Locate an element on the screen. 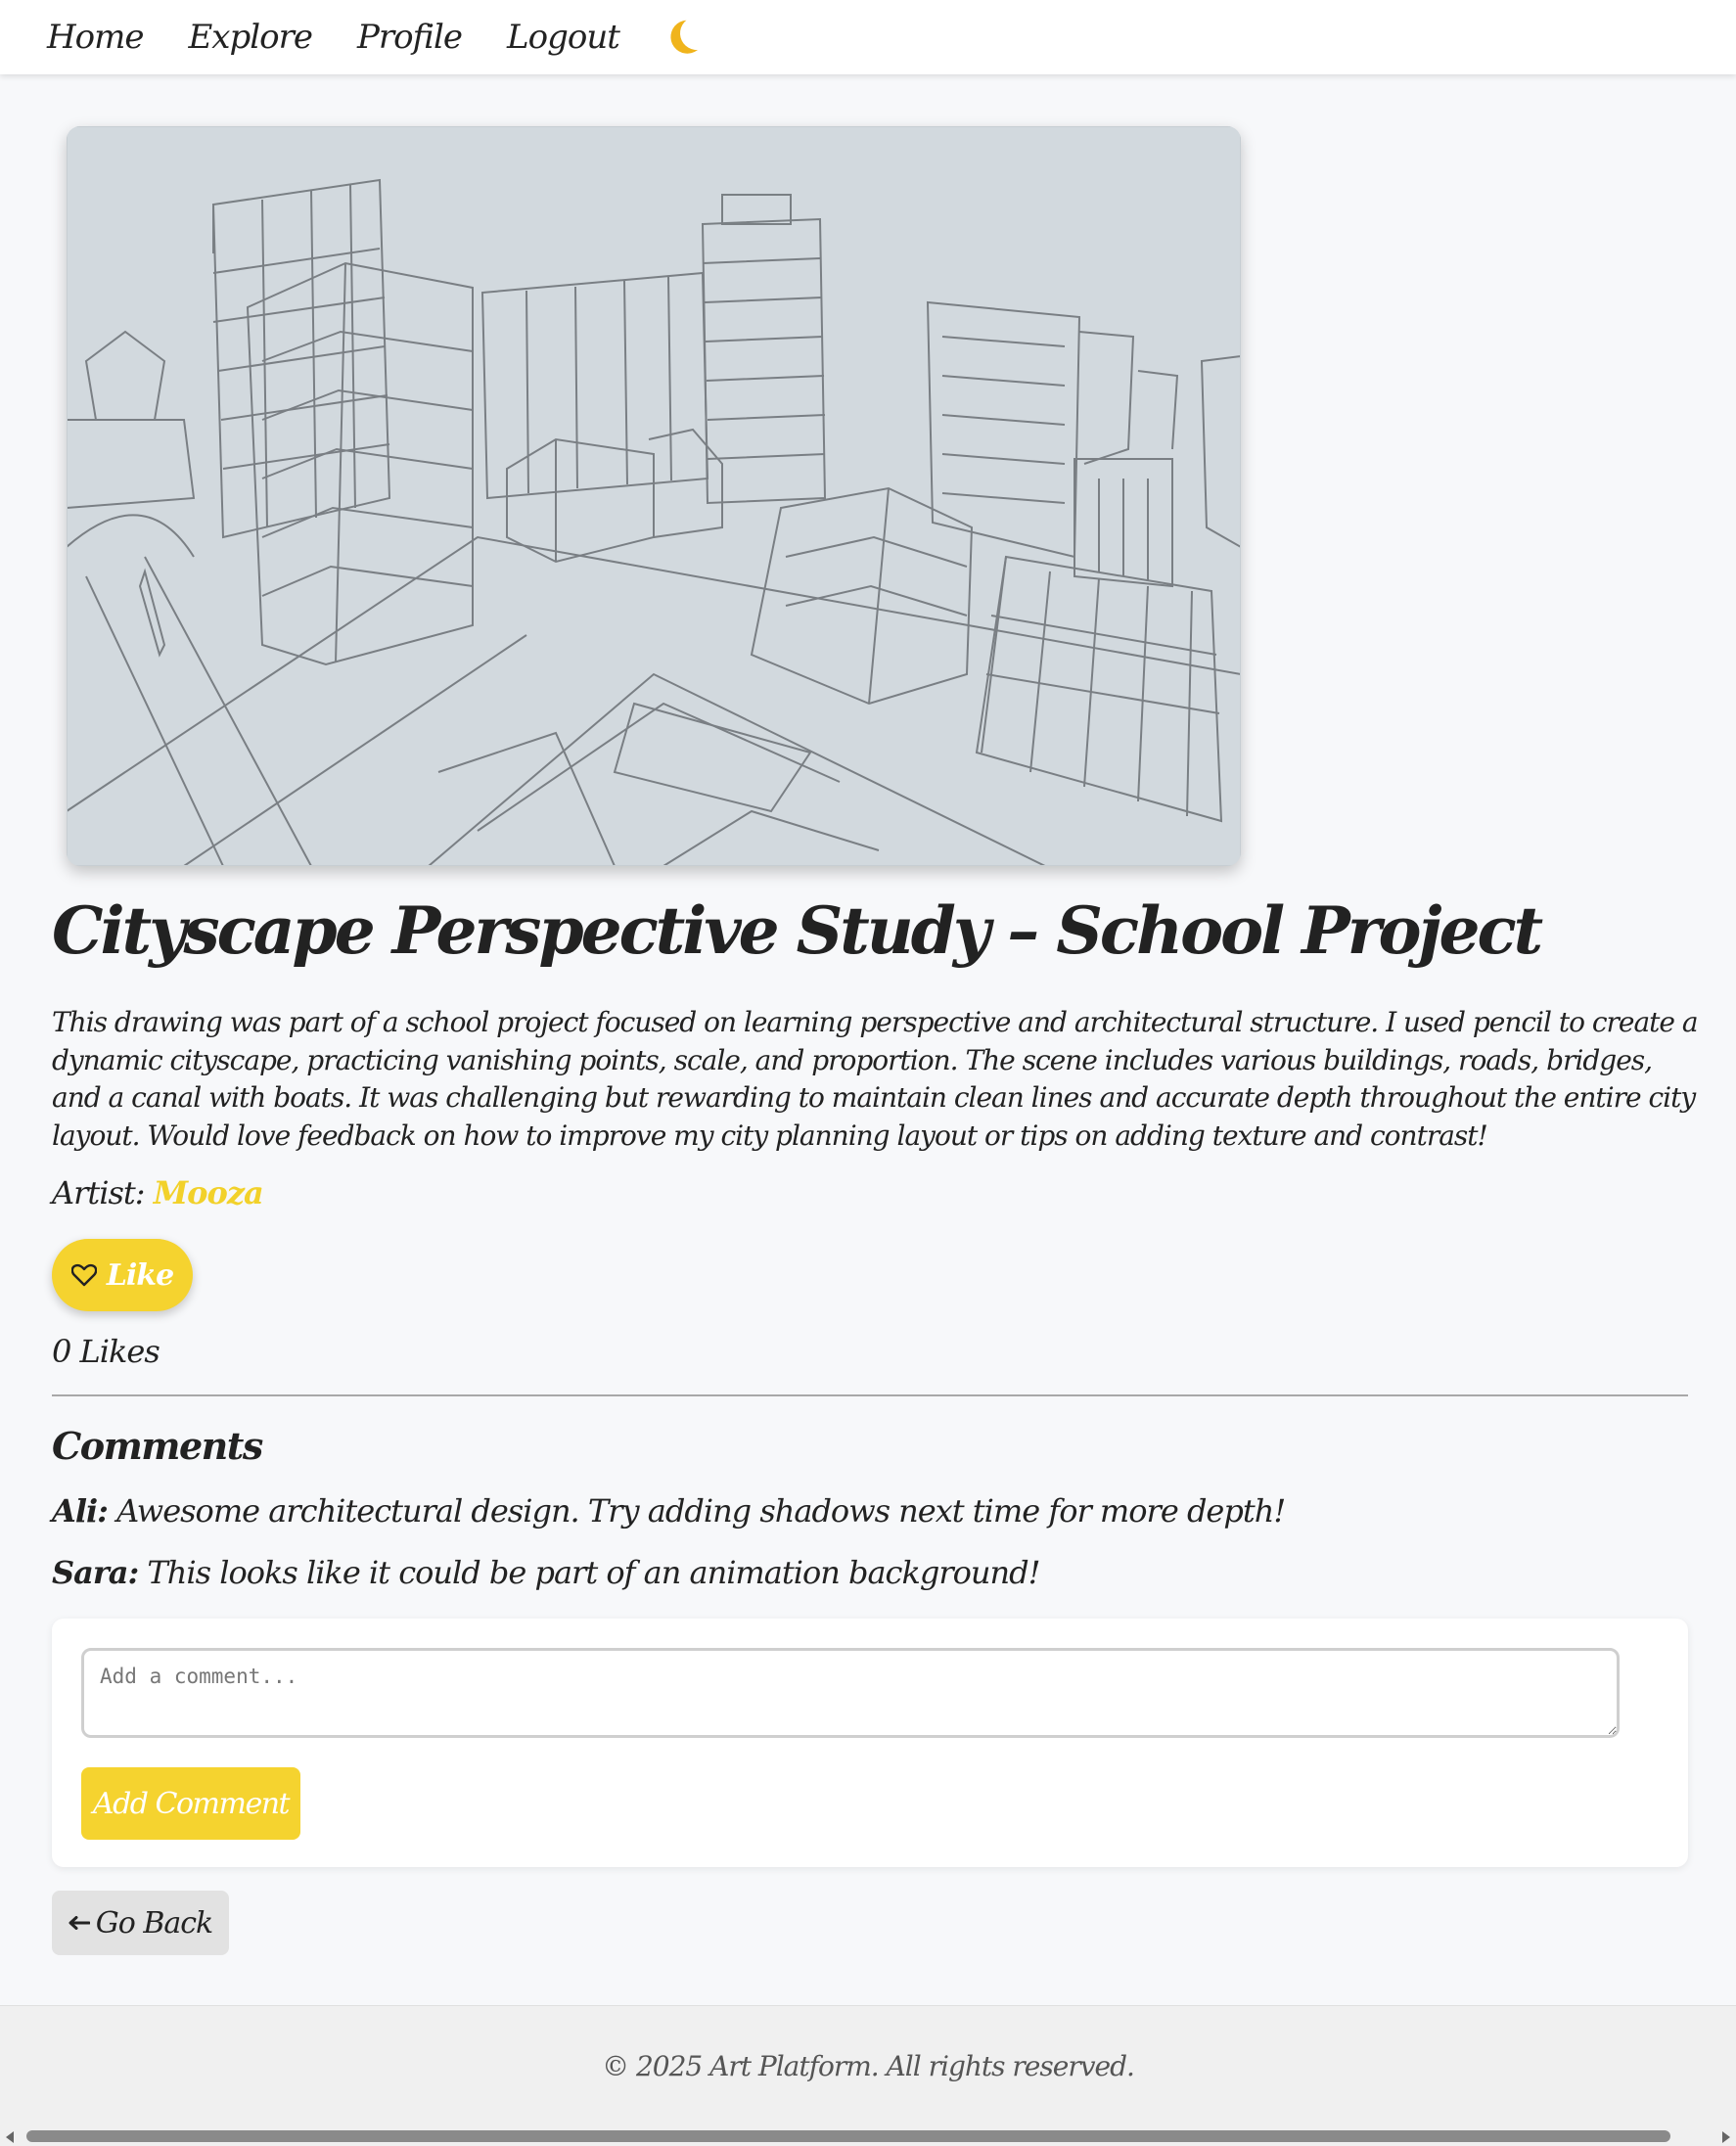  nav-home-link: Home is located at coordinates (95, 37).